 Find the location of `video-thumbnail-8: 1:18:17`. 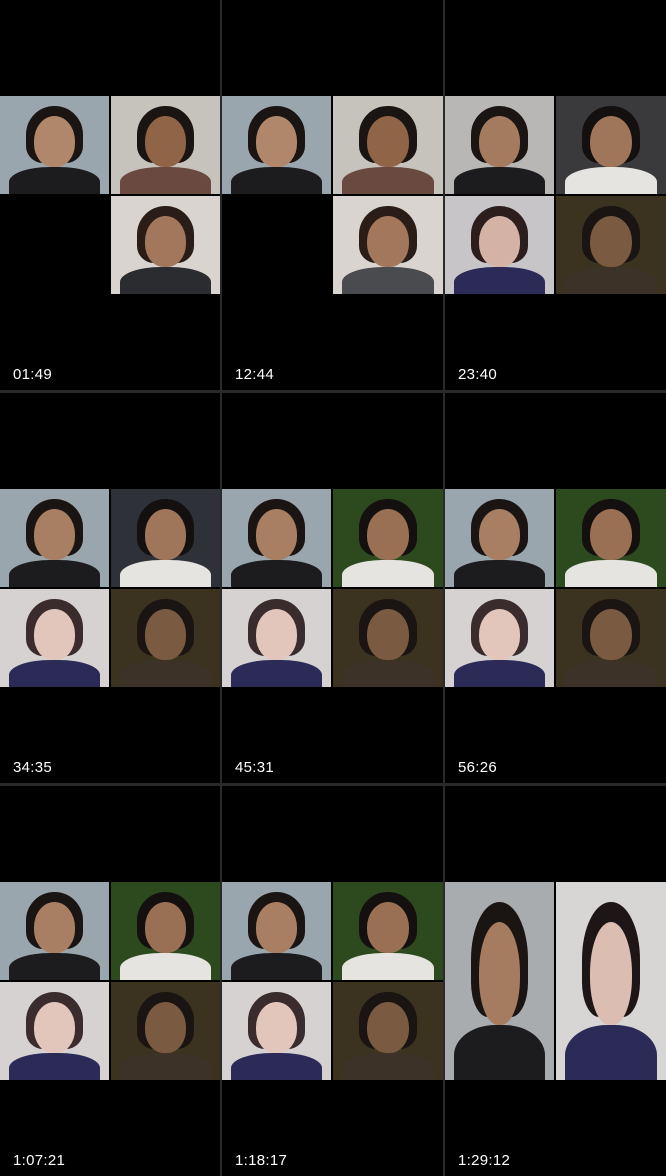

video-thumbnail-8: 1:18:17 is located at coordinates (332, 981).